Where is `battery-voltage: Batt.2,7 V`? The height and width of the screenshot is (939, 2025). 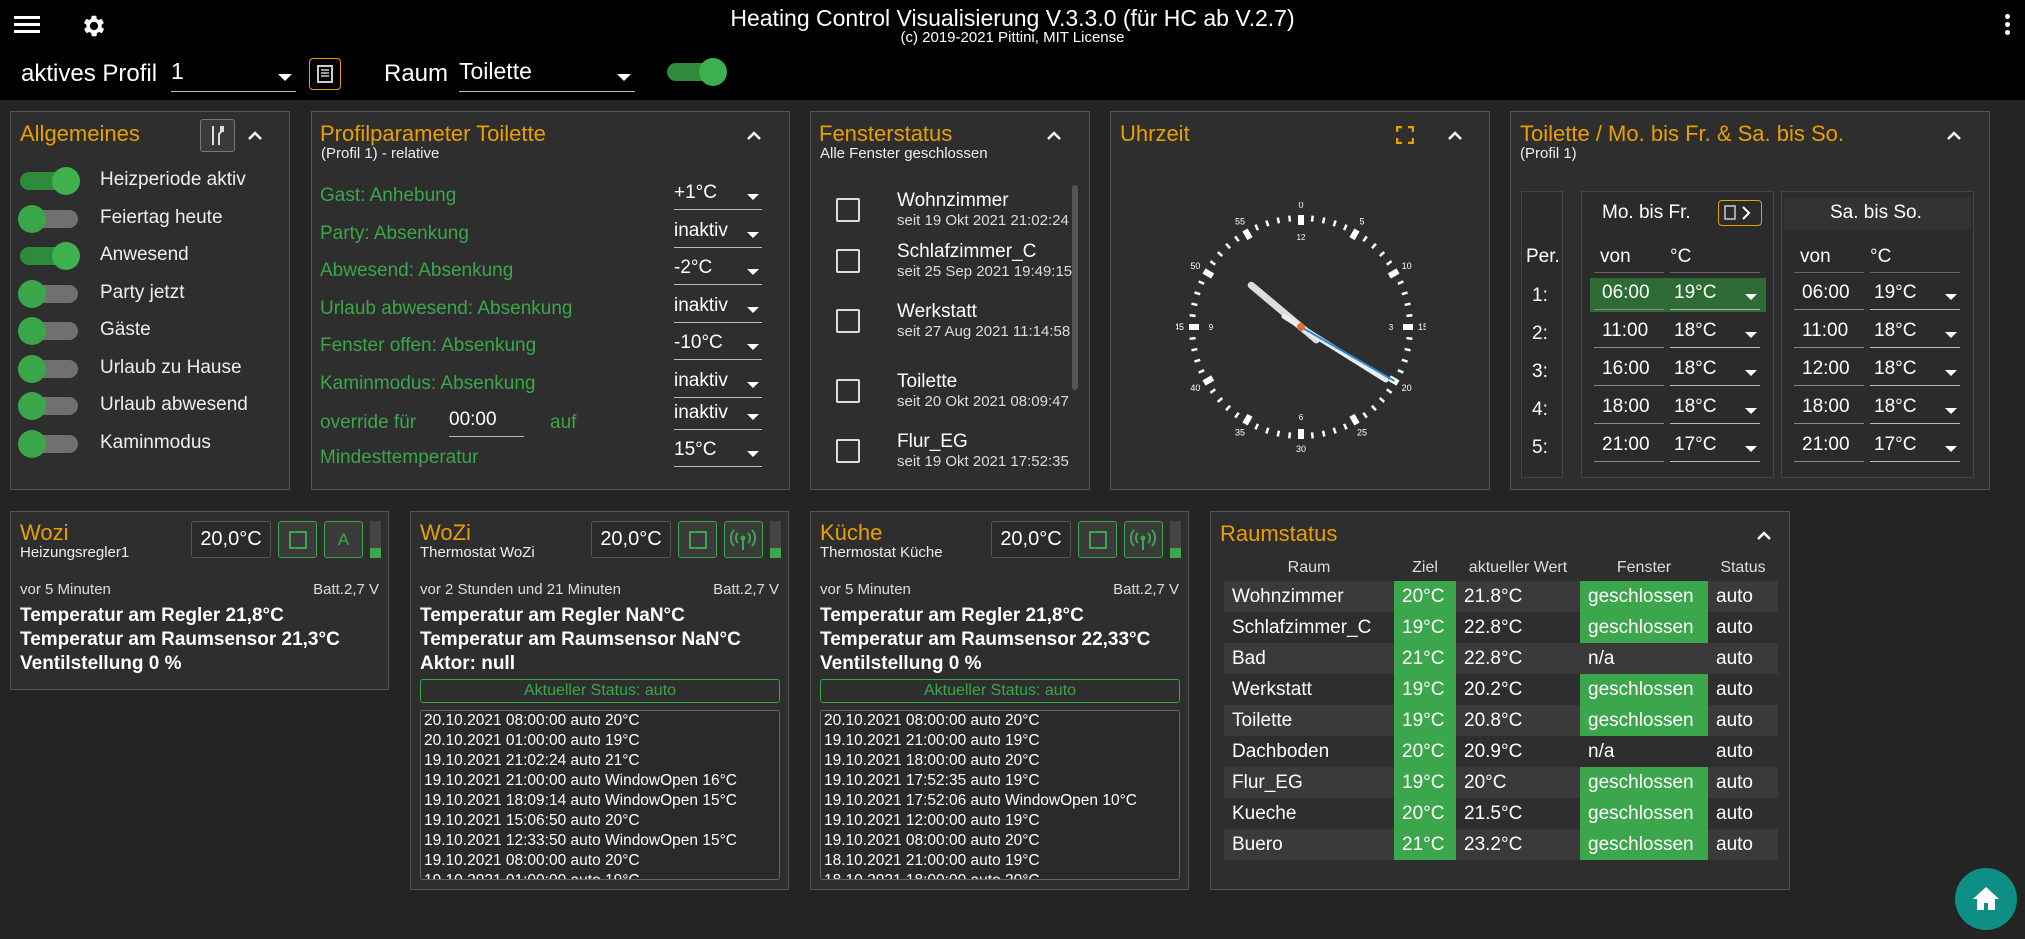 battery-voltage: Batt.2,7 V is located at coordinates (346, 589).